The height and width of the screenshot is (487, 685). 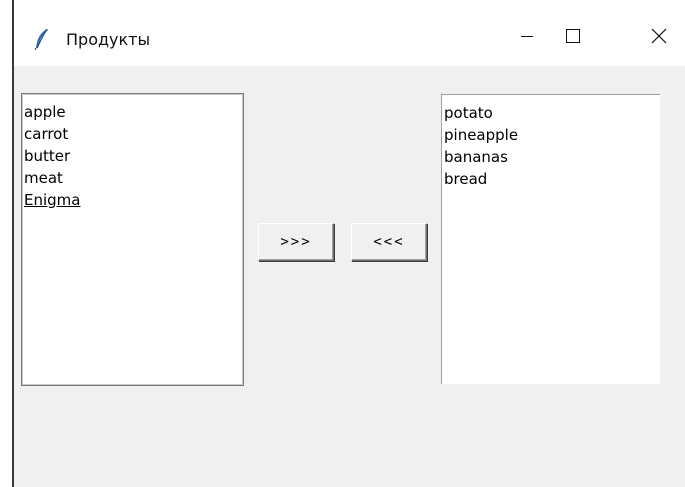 I want to click on close-icon, so click(x=659, y=38).